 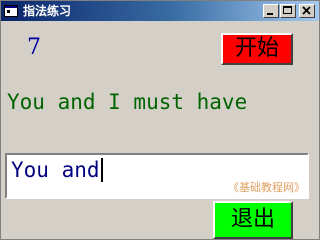 I want to click on maximize-button, so click(x=288, y=11).